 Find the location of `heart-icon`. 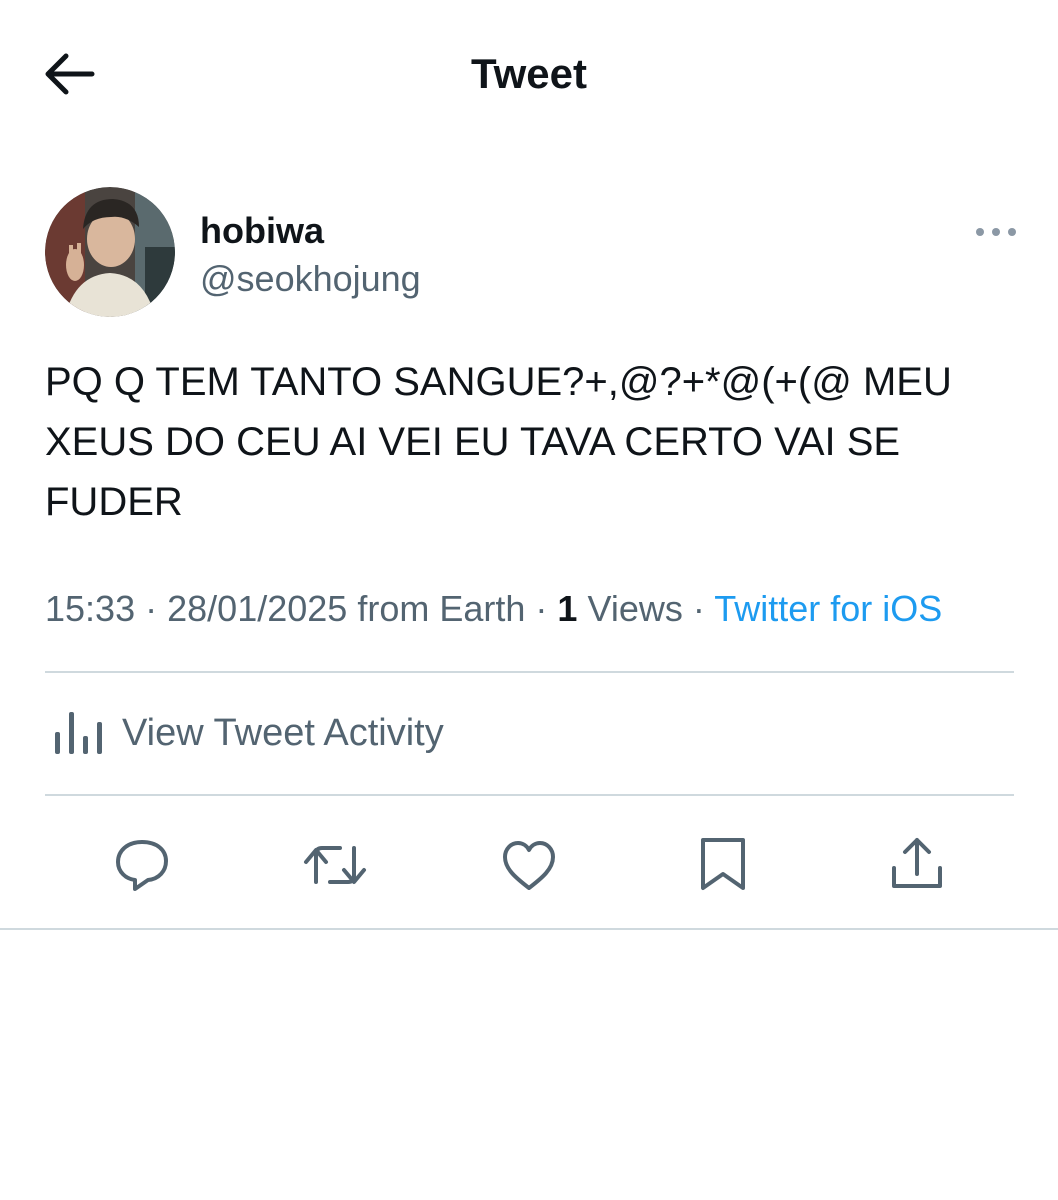

heart-icon is located at coordinates (529, 865).